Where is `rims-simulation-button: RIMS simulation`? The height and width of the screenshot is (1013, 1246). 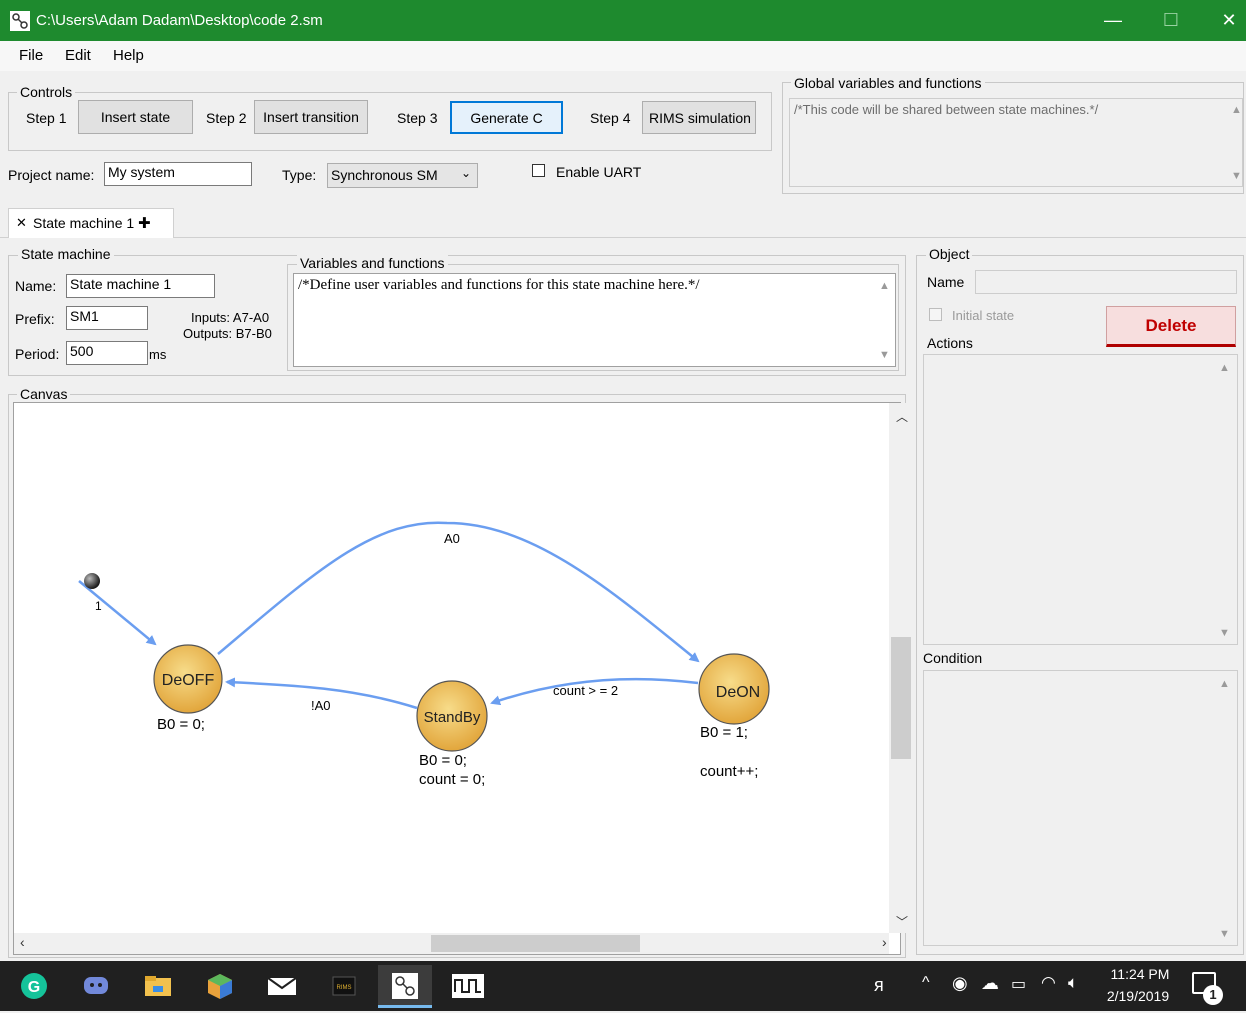
rims-simulation-button: RIMS simulation is located at coordinates (699, 117).